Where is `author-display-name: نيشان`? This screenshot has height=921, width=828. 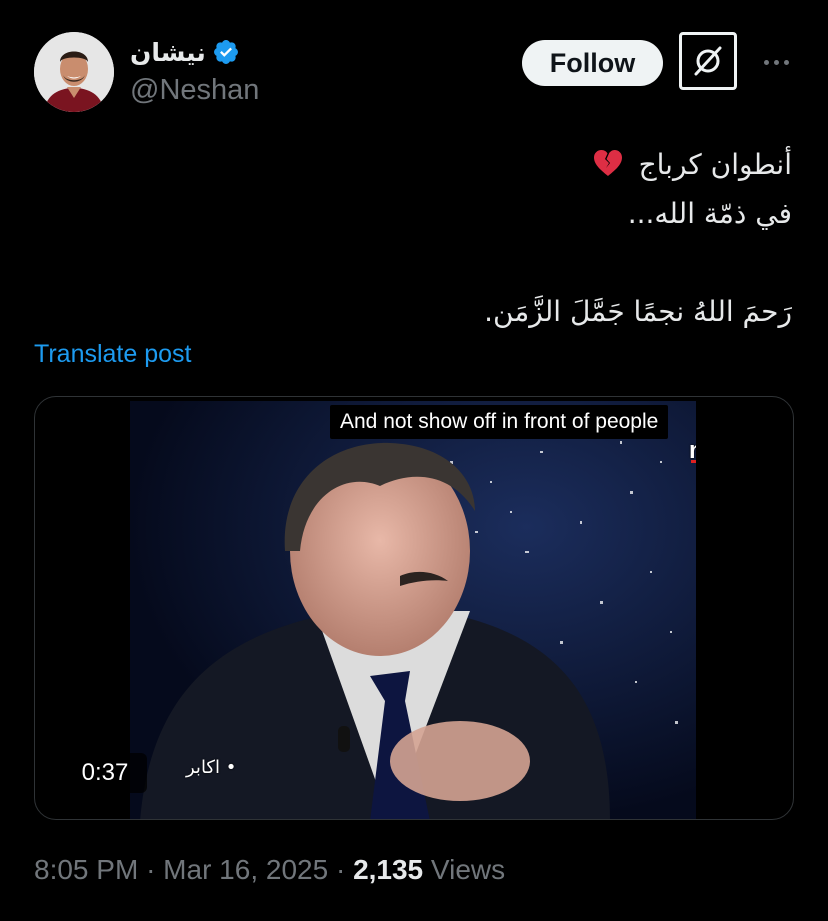
author-display-name: نيشان is located at coordinates (168, 52).